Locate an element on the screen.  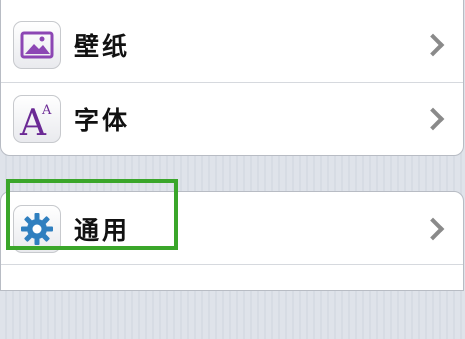
settings-row-label: 字体 is located at coordinates (102, 120).